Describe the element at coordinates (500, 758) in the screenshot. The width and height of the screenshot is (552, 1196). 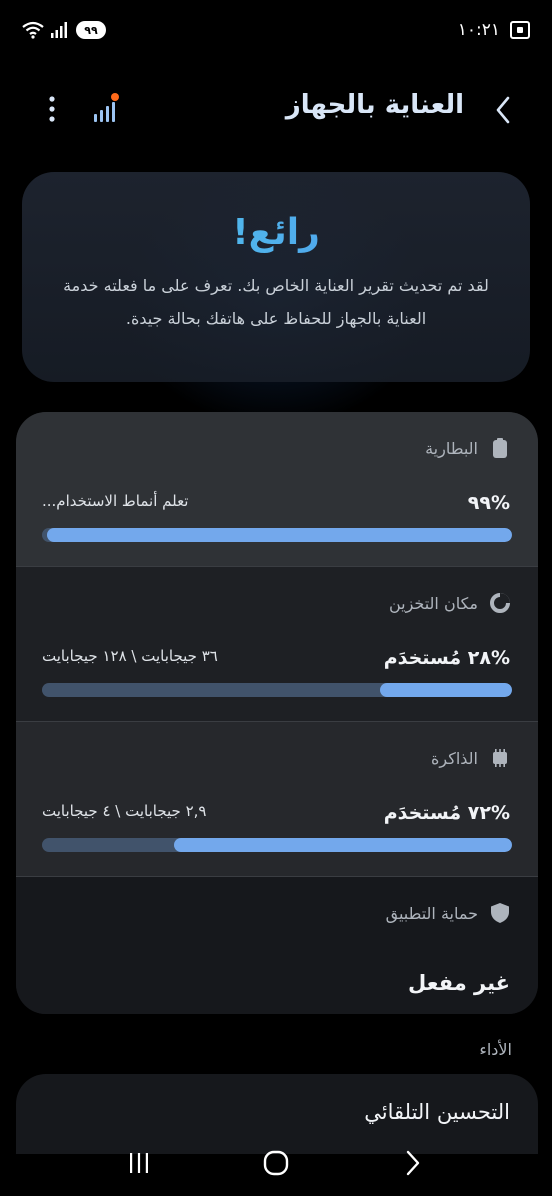
I see `memory-chip-icon` at that location.